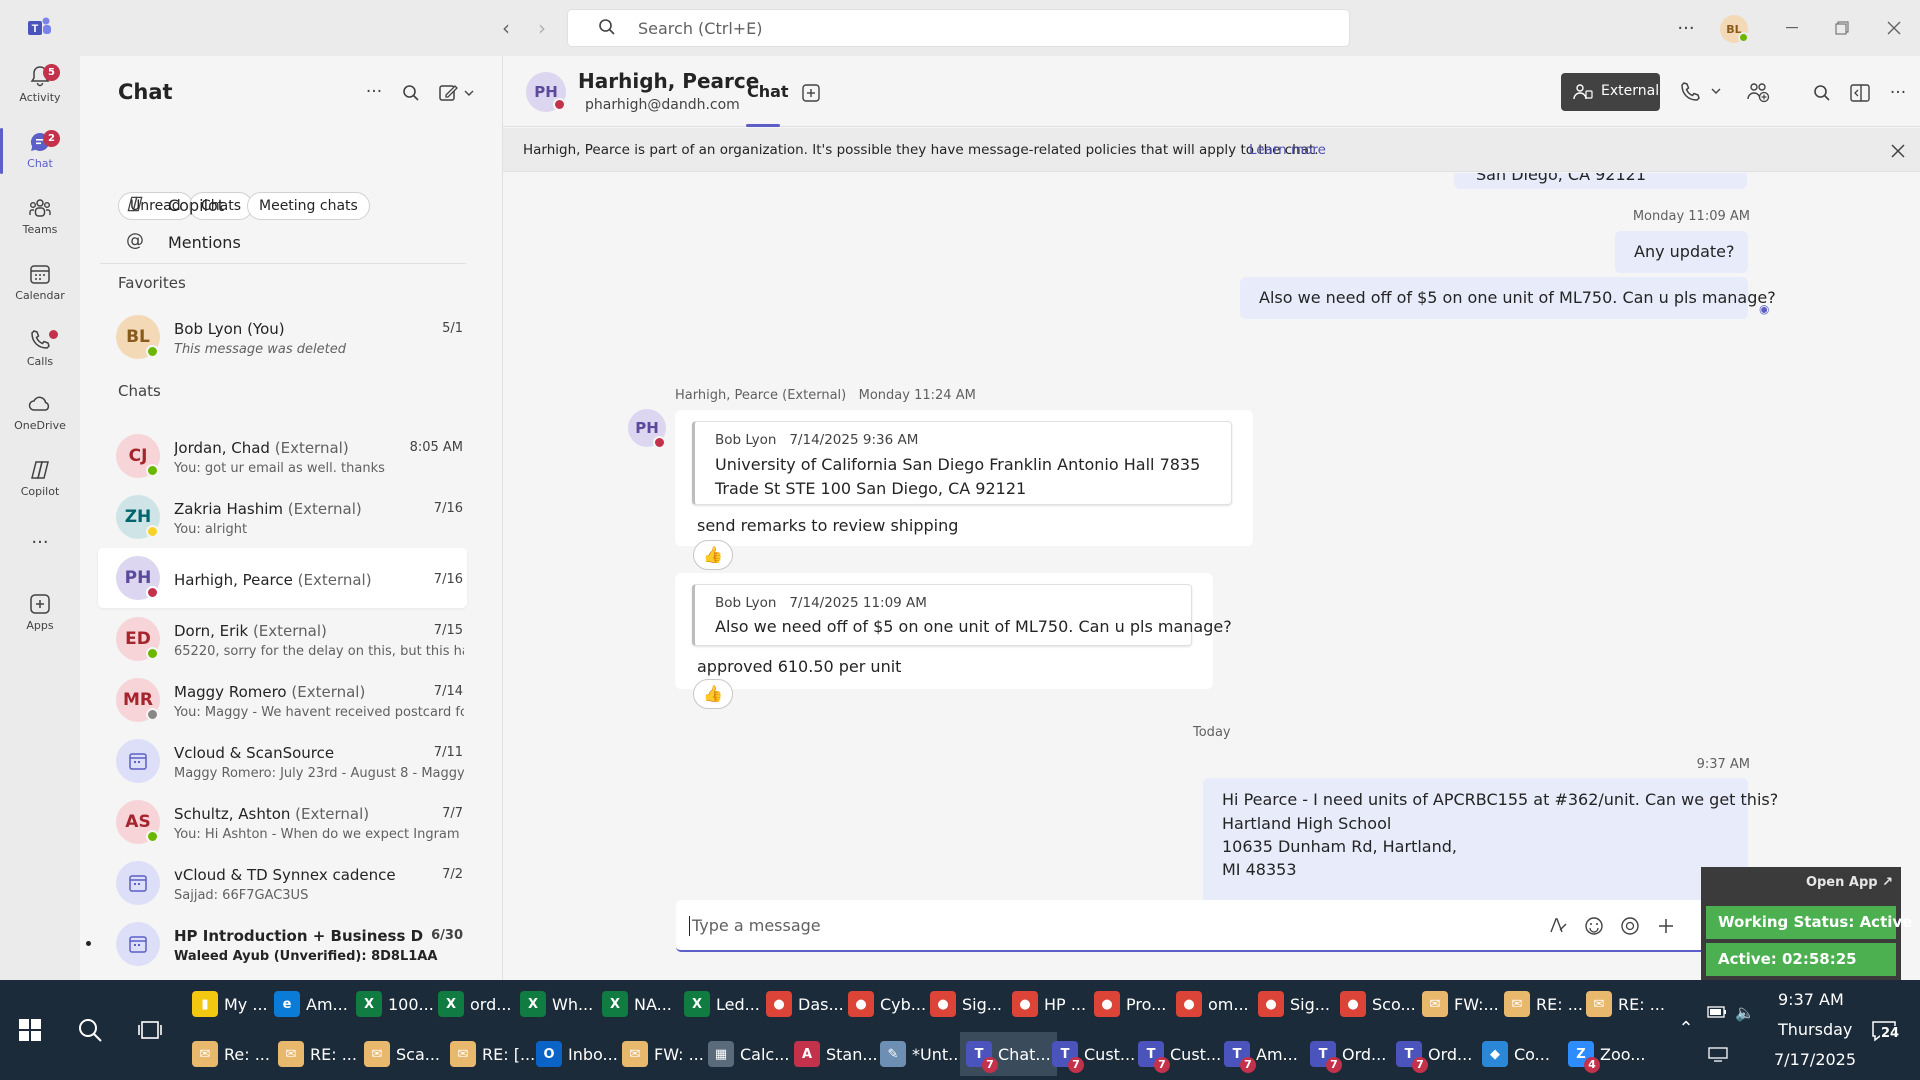 This screenshot has width=1920, height=1080. I want to click on open-app-button: Open App ↗, so click(1849, 882).